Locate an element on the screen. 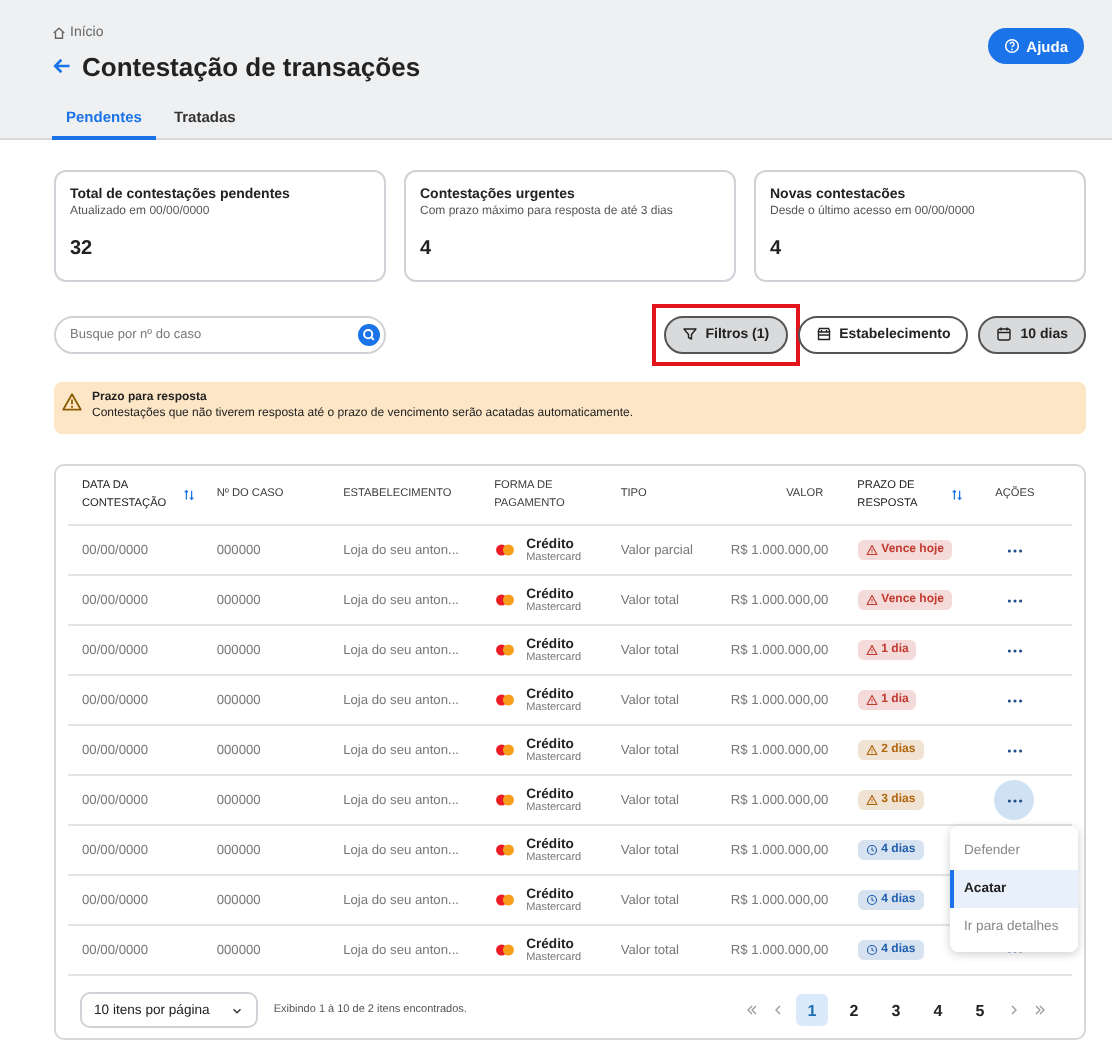  page-button: 5 is located at coordinates (980, 1010).